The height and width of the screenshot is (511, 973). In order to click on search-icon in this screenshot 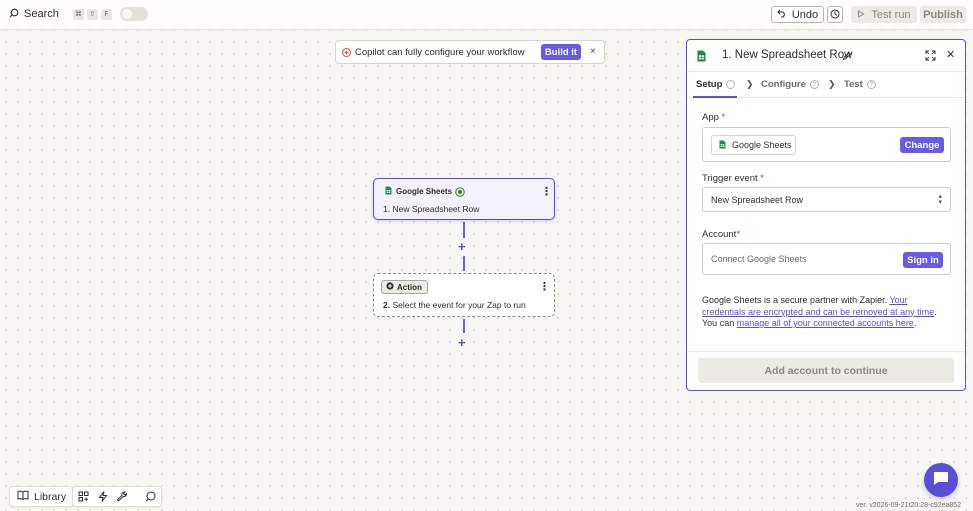, I will do `click(14, 14)`.